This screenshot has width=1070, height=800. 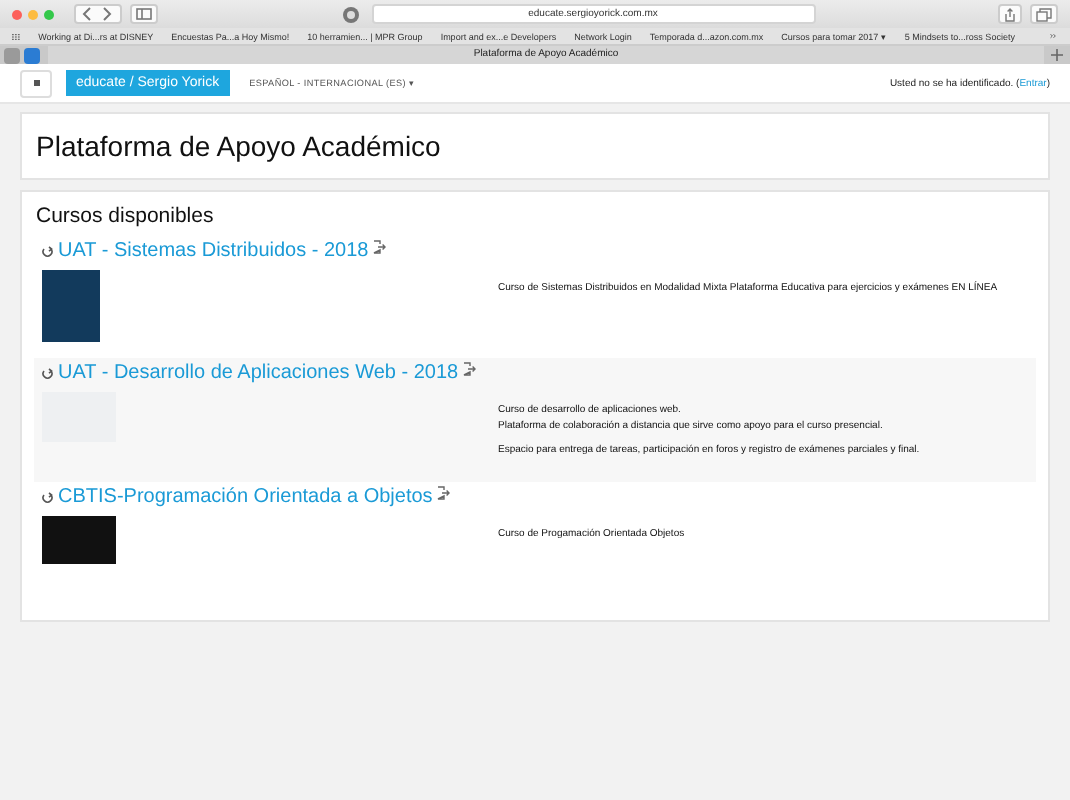 I want to click on share-icon, so click(x=1010, y=14).